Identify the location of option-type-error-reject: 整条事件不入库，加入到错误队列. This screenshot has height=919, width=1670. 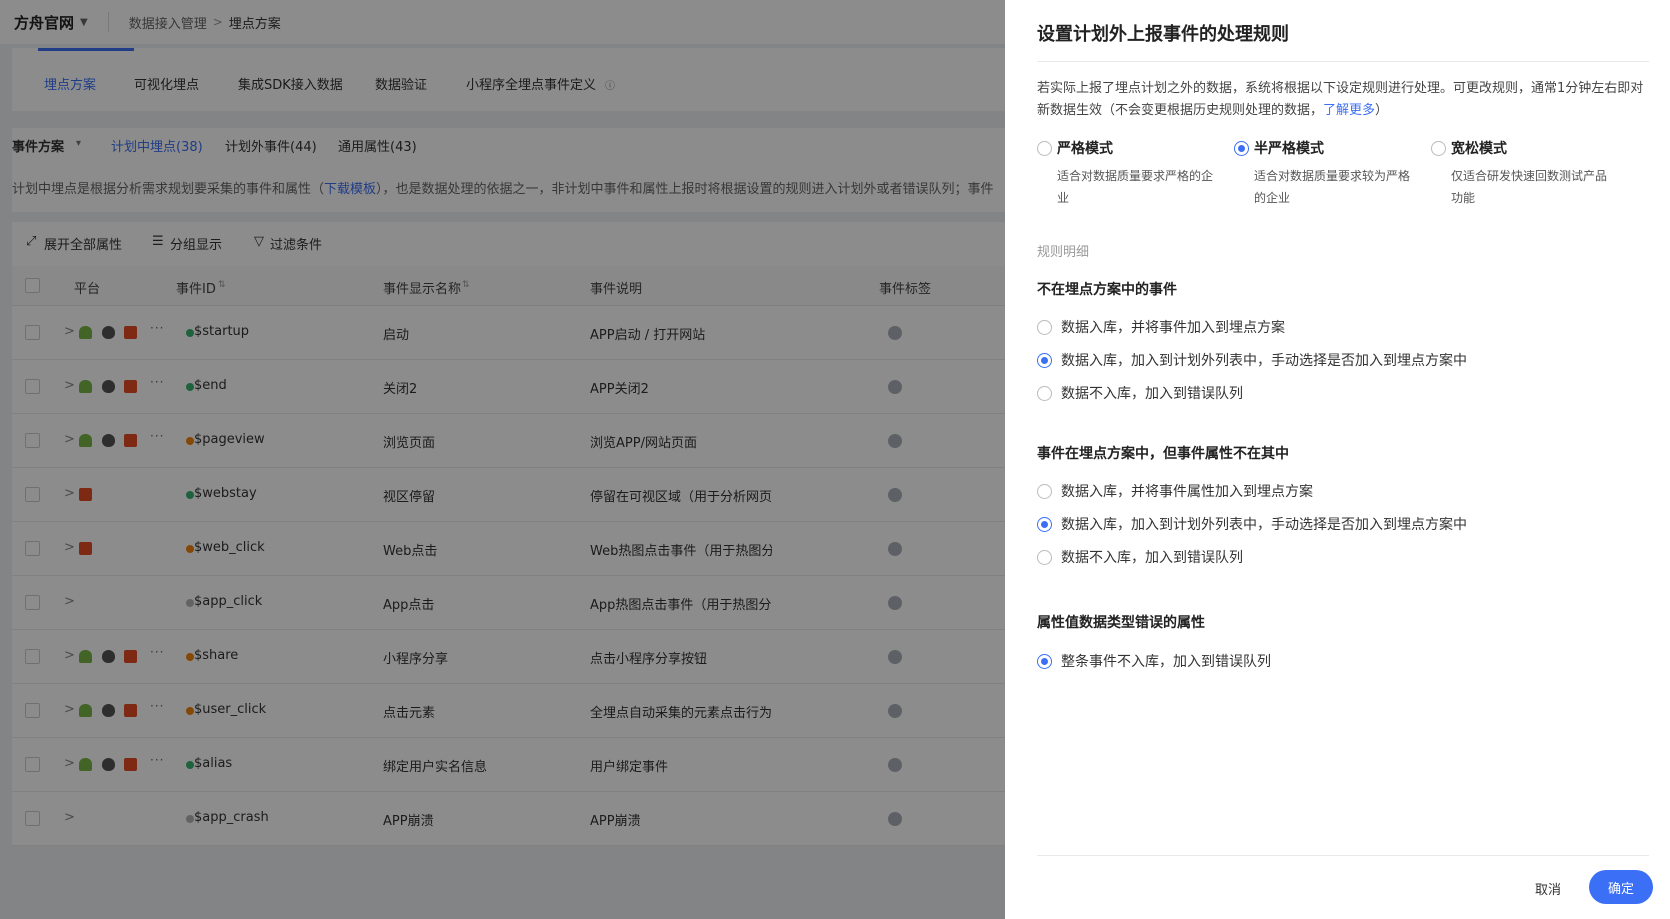
(1154, 661).